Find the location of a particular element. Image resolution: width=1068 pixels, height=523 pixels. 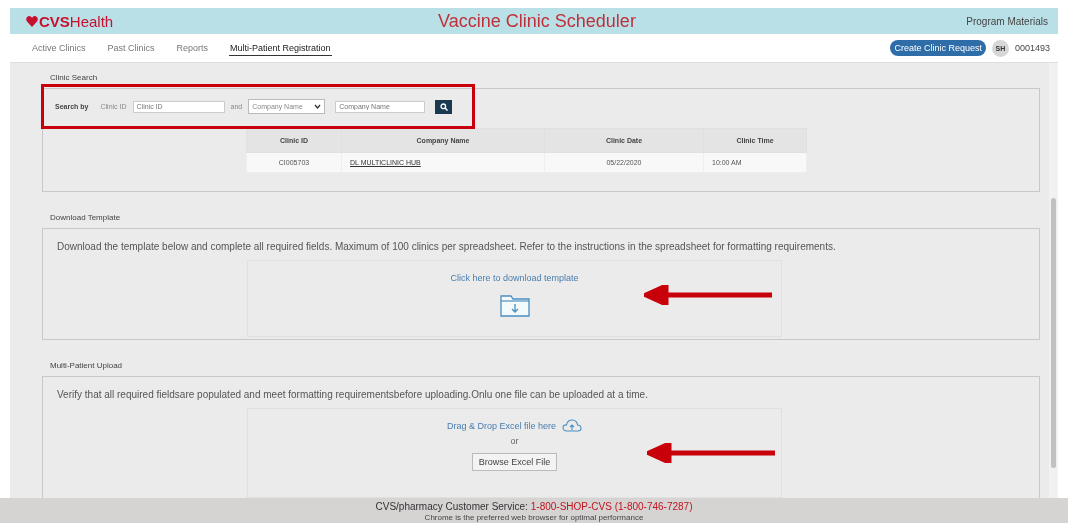

browse-excel-file-button: Browse Excel File is located at coordinates (514, 462).